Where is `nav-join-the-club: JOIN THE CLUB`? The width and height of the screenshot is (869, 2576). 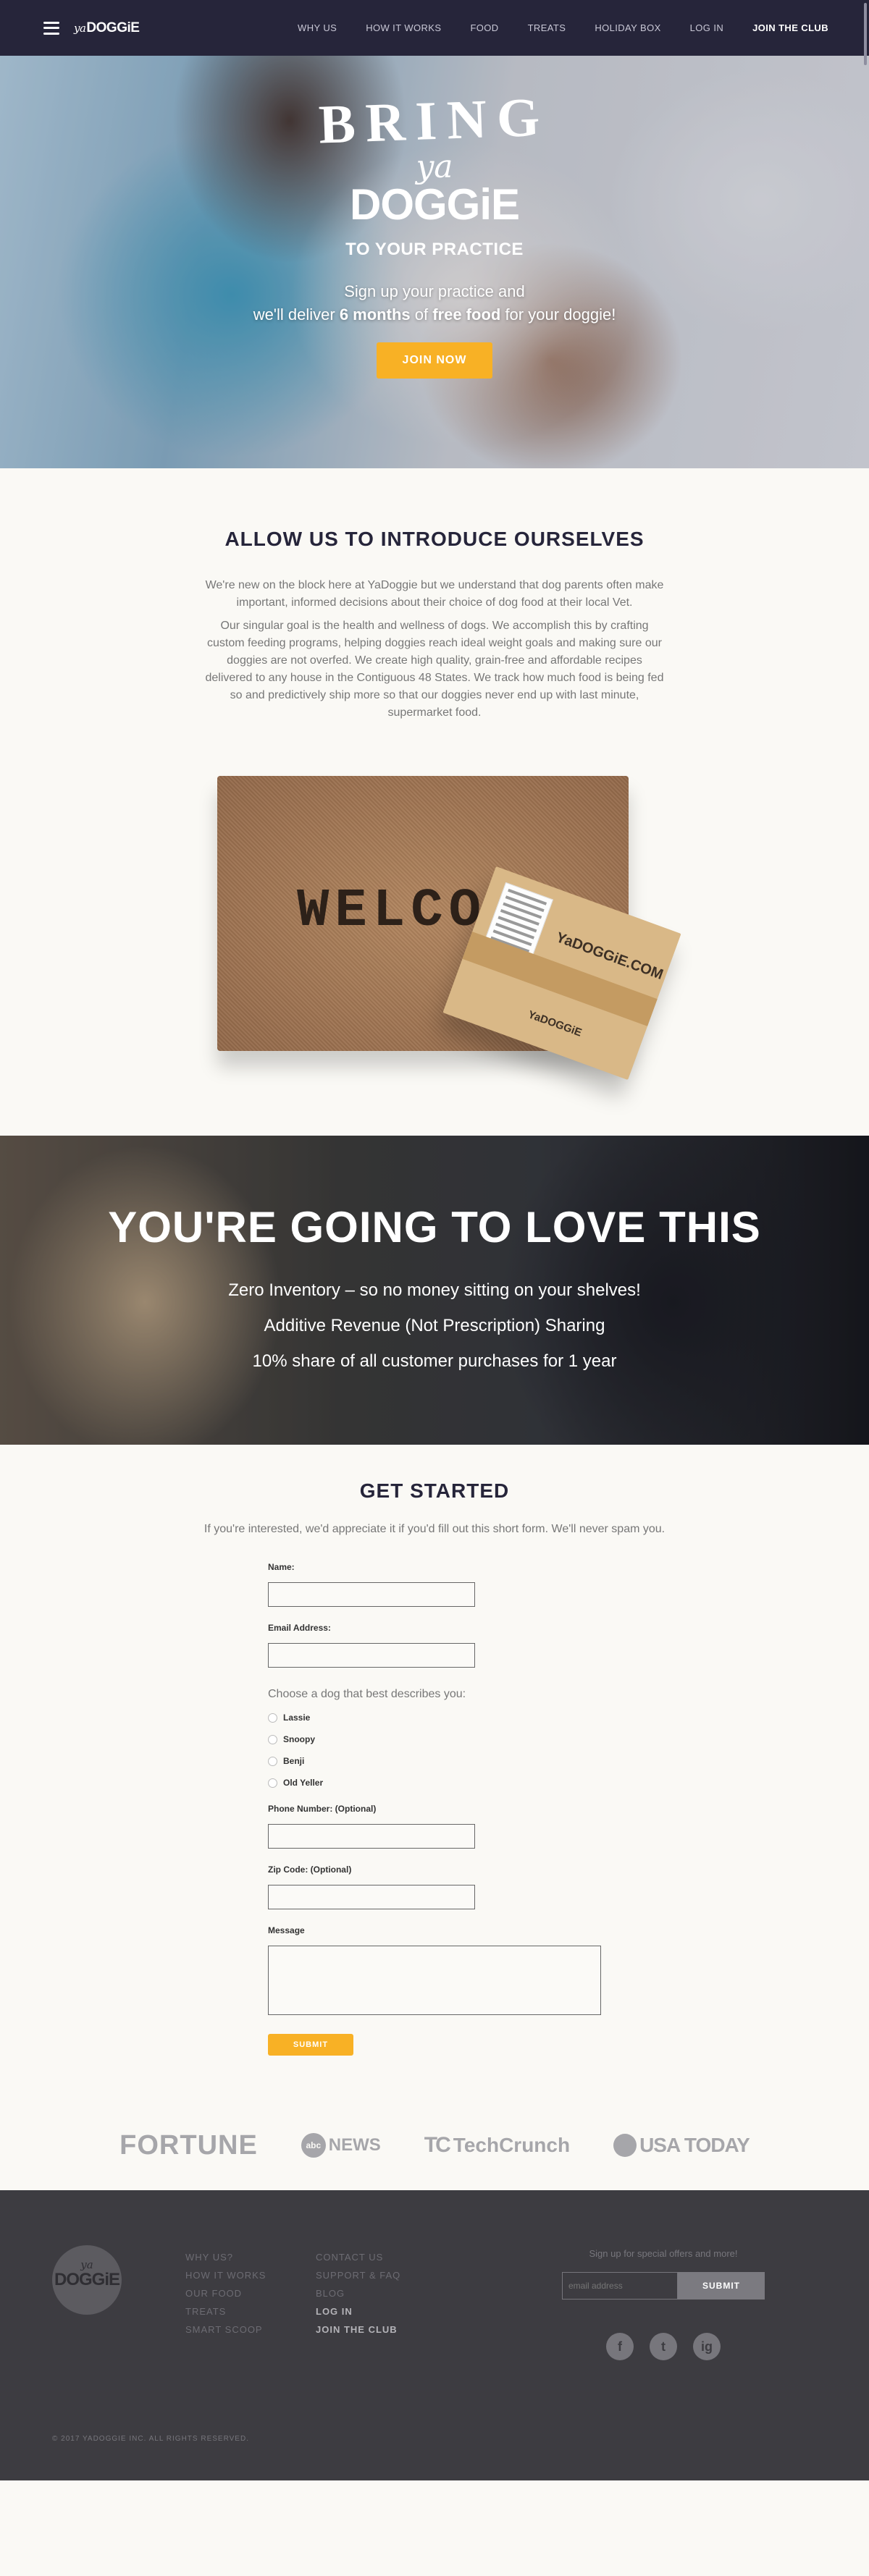
nav-join-the-club: JOIN THE CLUB is located at coordinates (790, 27).